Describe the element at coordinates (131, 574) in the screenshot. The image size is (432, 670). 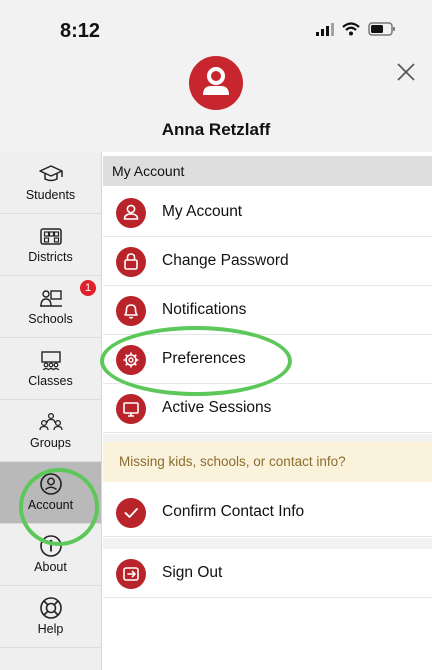
I see `sign-out-icon` at that location.